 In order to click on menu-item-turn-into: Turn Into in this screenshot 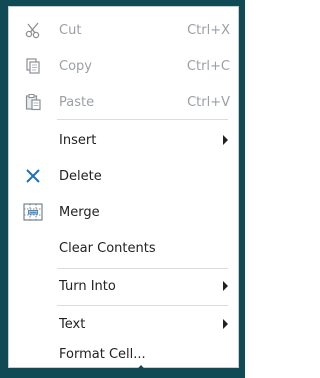, I will do `click(123, 286)`.